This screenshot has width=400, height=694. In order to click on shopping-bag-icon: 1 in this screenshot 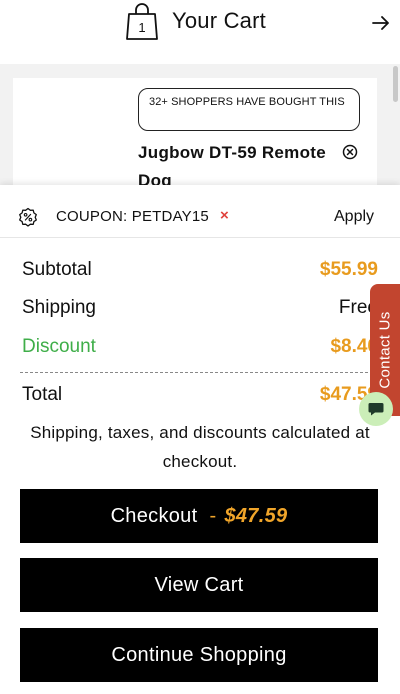, I will do `click(142, 22)`.